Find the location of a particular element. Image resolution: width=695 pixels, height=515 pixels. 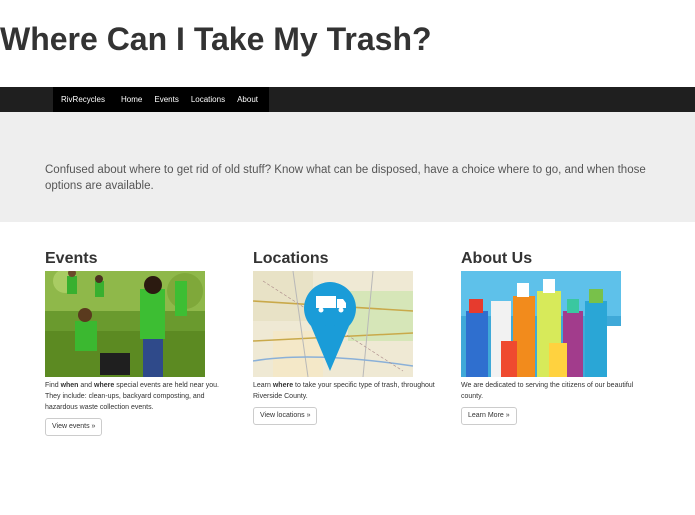

nav-container: RivRecycles Home Events Locations About is located at coordinates (161, 100).